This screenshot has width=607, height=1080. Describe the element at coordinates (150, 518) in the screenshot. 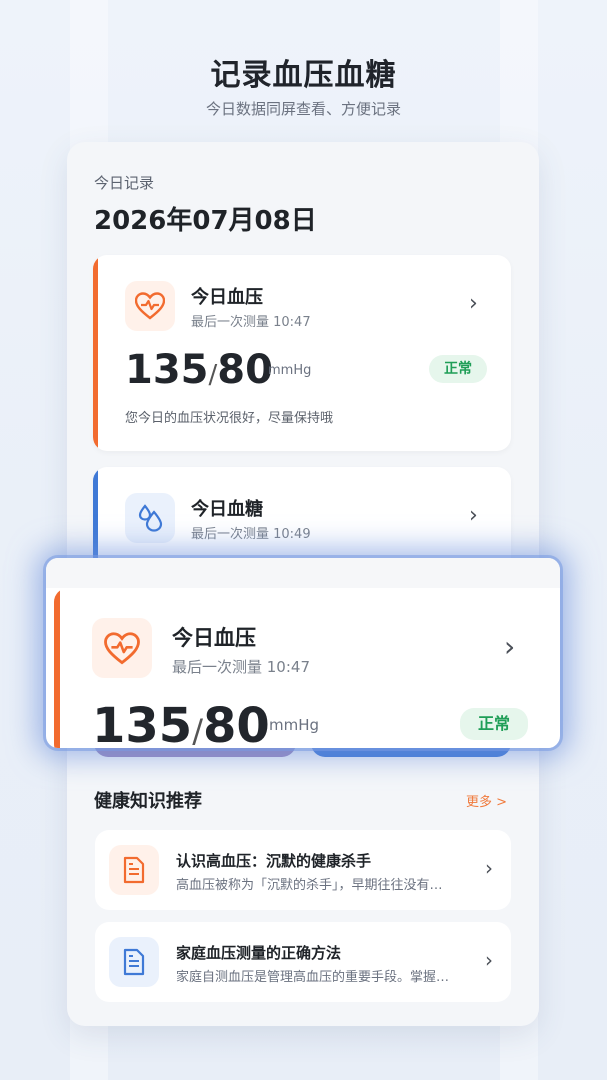

I see `water-drops-icon` at that location.